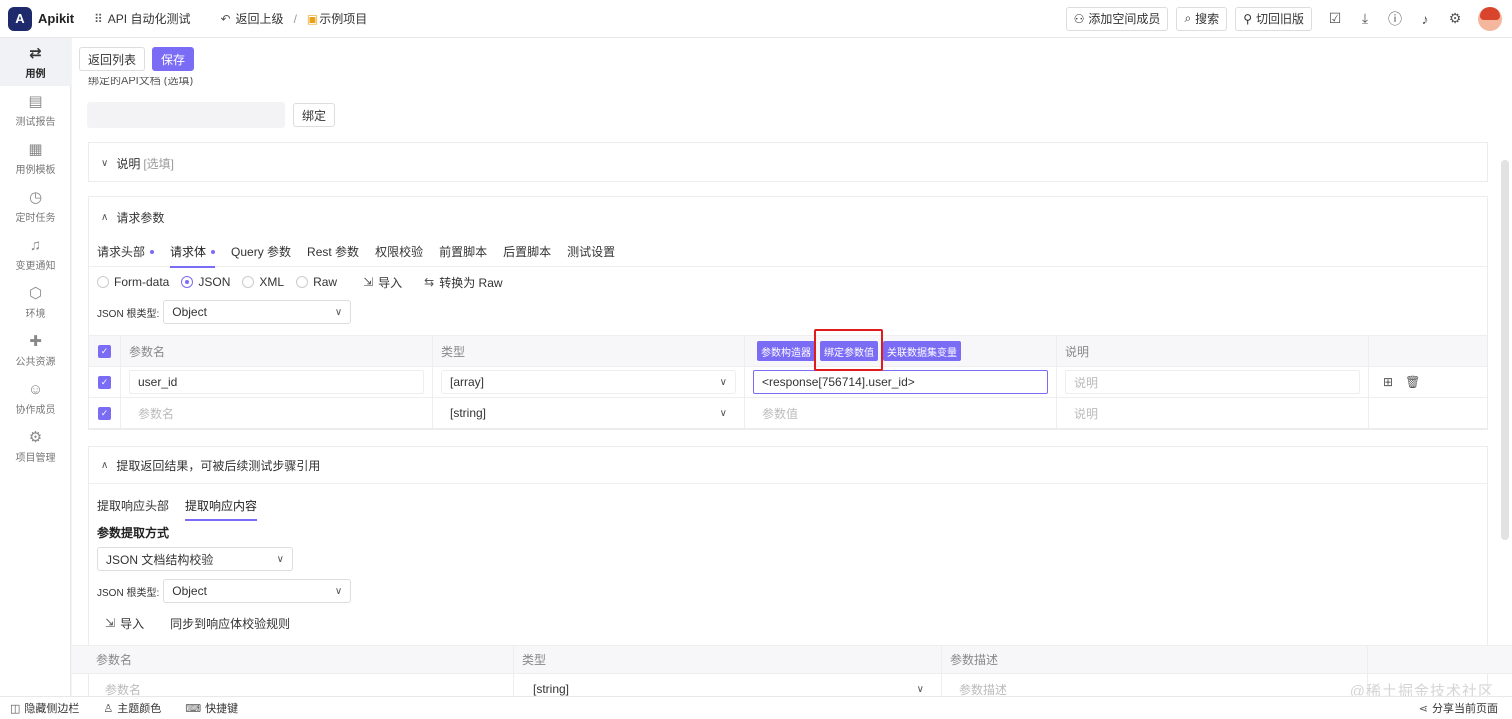  I want to click on param-builder-button: 参数构造器, so click(786, 351).